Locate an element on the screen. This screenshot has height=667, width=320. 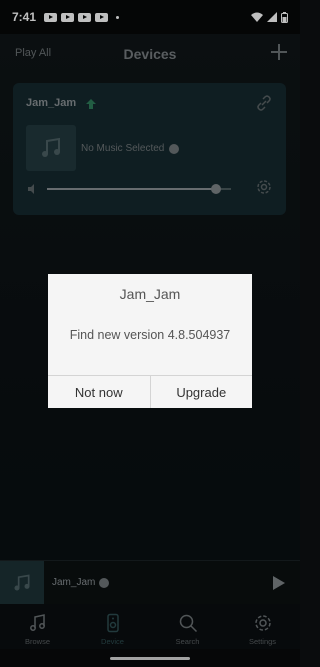
dialog-message: Find new version 4.8.504937 is located at coordinates (150, 335).